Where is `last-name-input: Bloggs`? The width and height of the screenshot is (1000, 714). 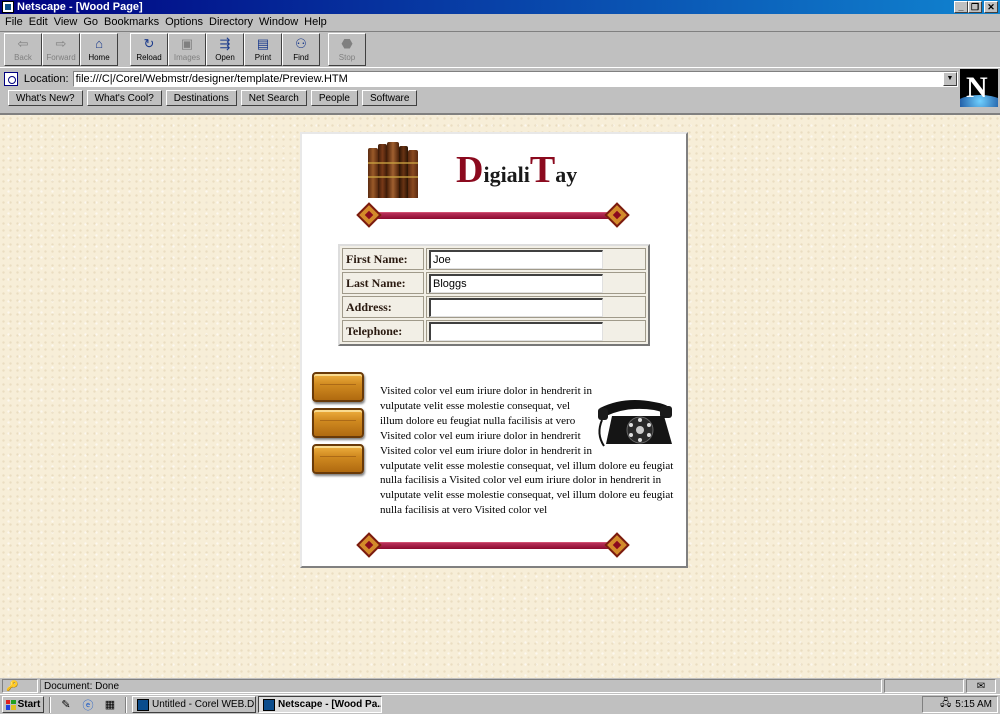 last-name-input: Bloggs is located at coordinates (516, 283).